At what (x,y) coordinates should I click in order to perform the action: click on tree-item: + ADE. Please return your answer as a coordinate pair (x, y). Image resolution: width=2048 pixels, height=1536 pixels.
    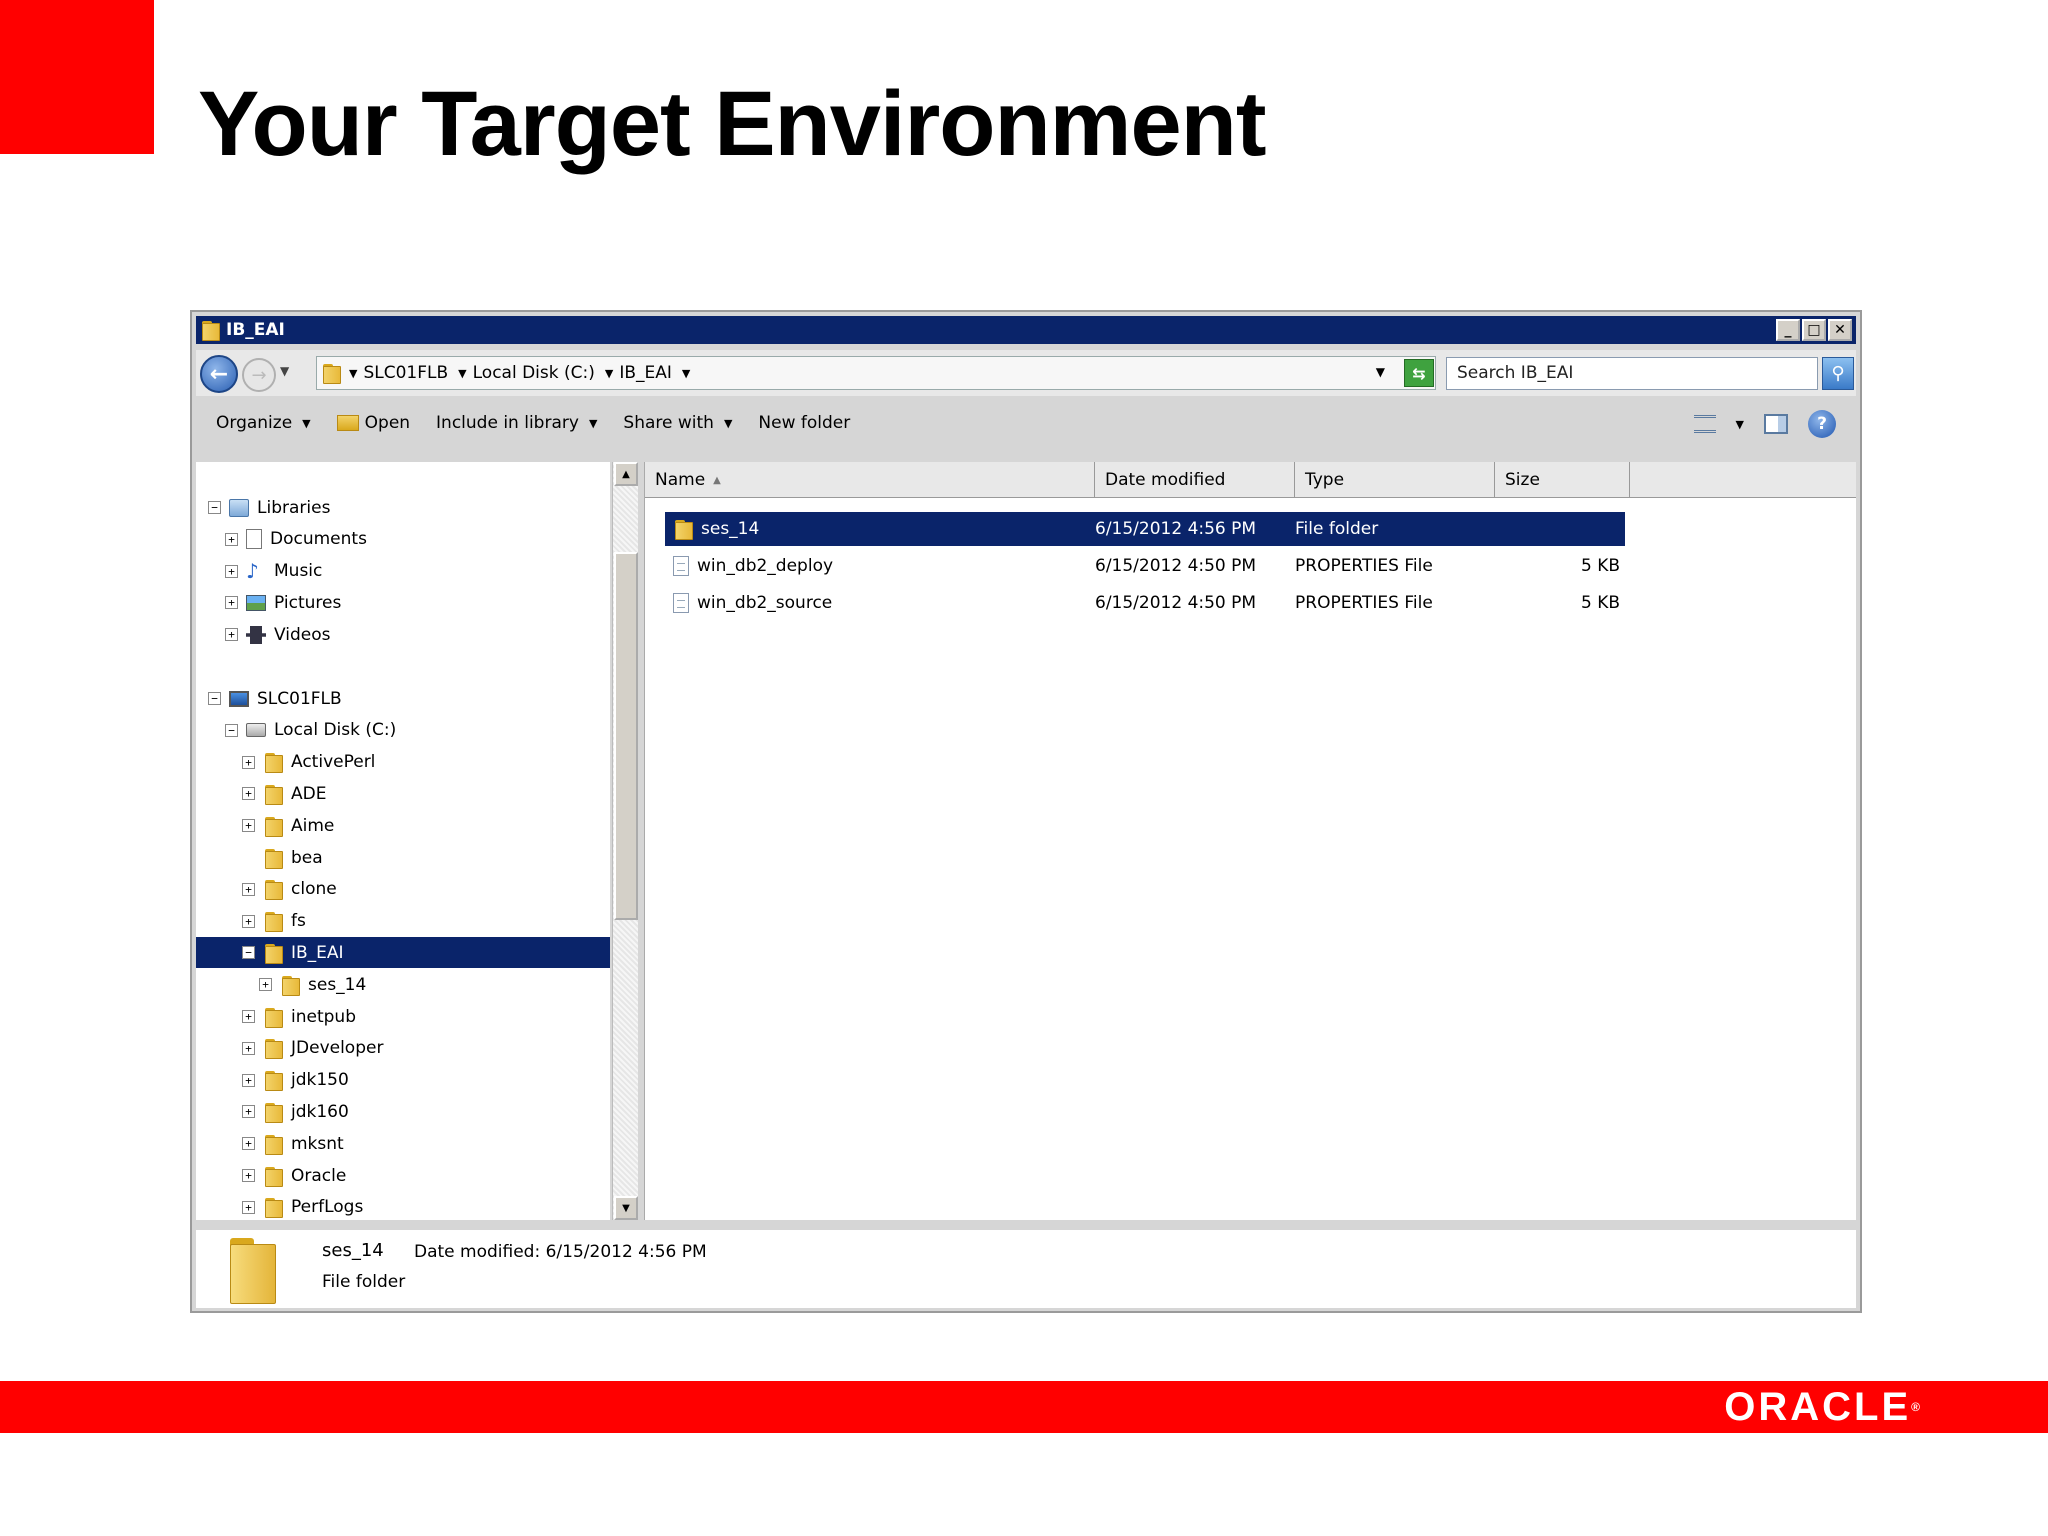
    Looking at the image, I should click on (403, 793).